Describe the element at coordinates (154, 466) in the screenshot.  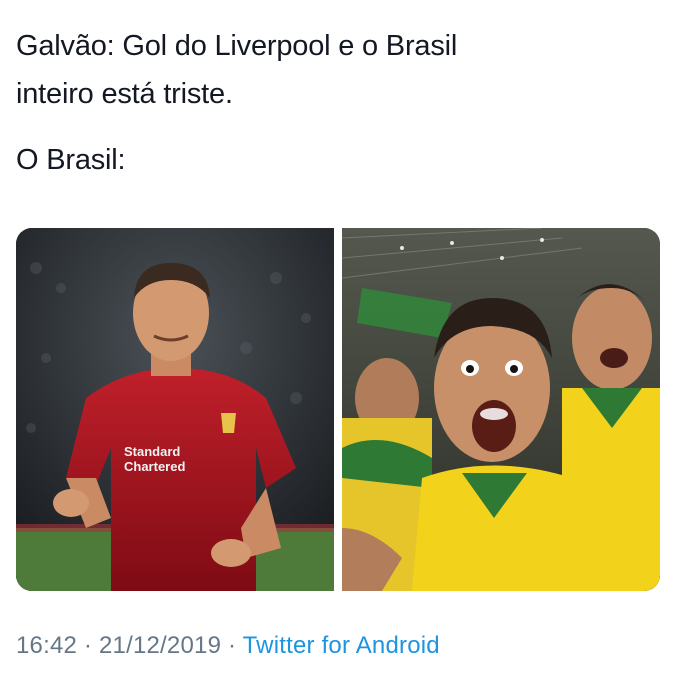
I see `sponsor-text-2: Chartered` at that location.